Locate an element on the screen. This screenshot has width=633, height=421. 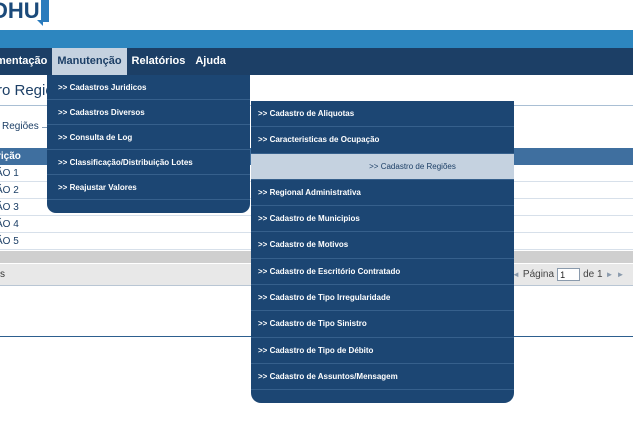
menu-relatorios: Relatórios is located at coordinates (159, 61).